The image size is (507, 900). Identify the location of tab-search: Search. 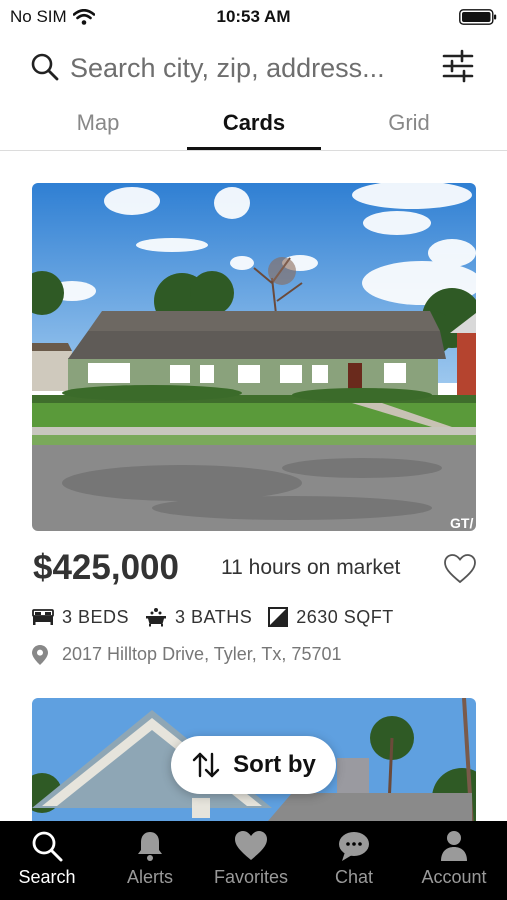
(48, 858).